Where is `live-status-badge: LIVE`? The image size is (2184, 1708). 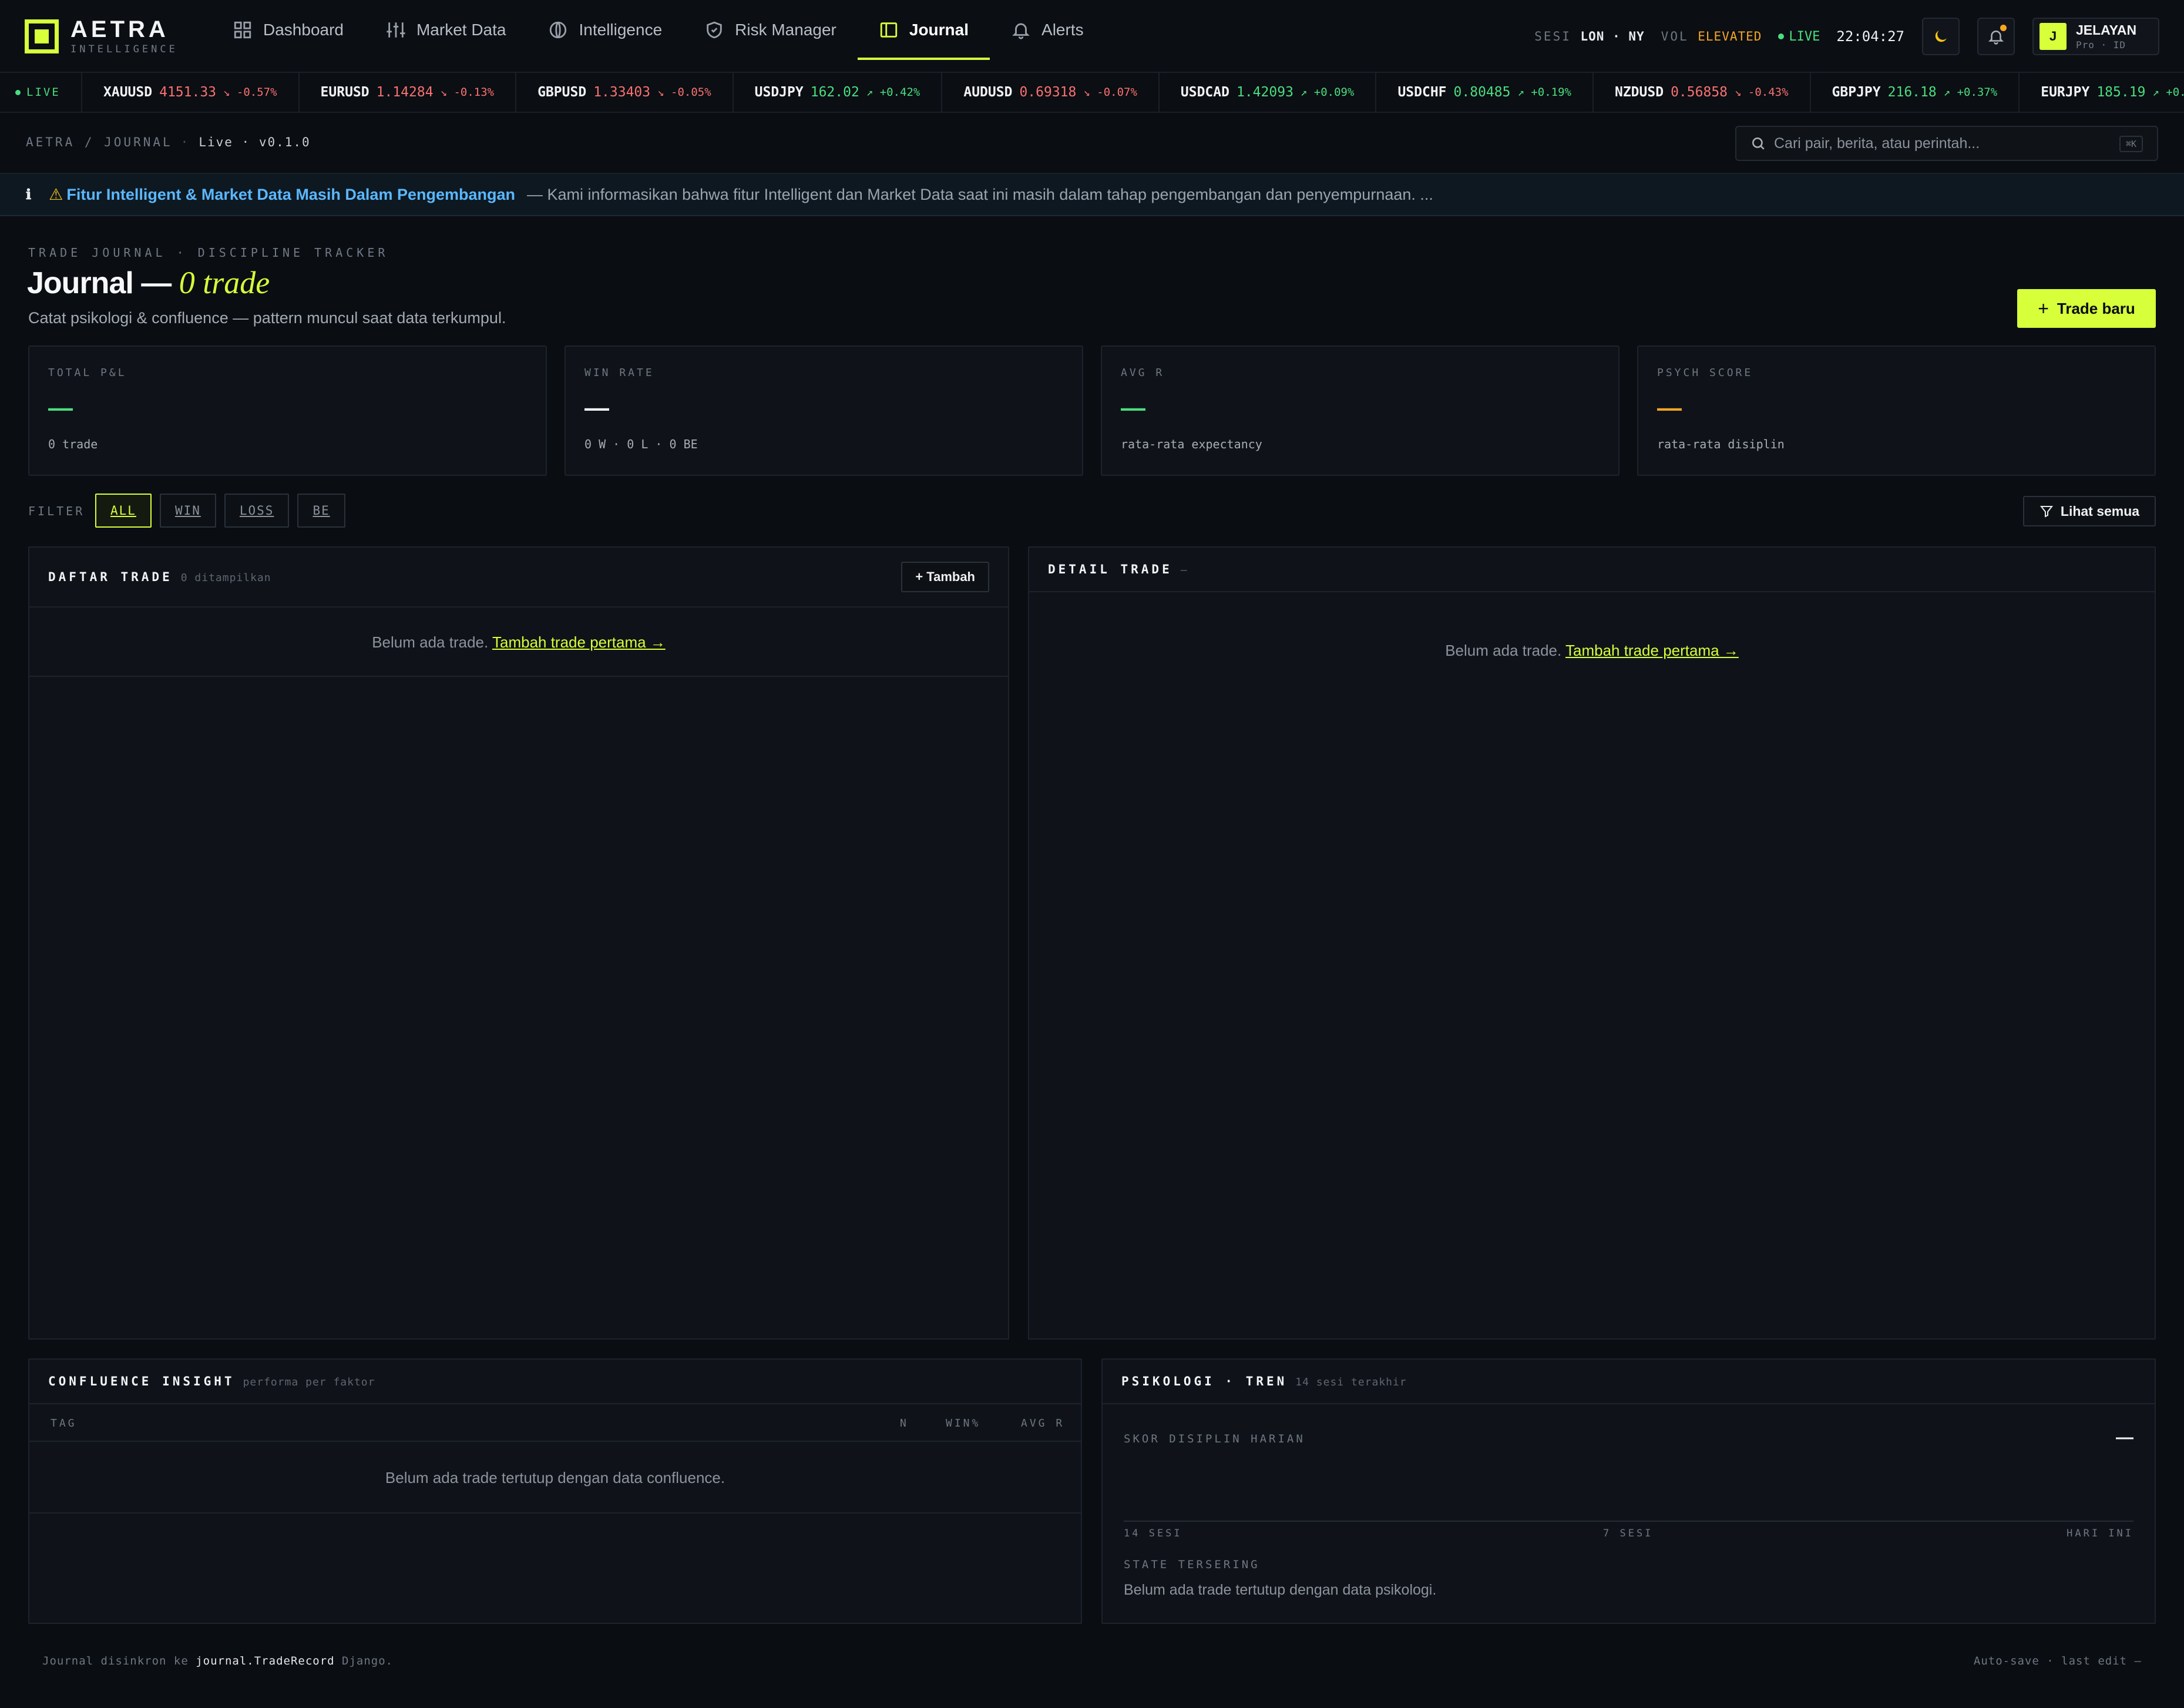
live-status-badge: LIVE is located at coordinates (1799, 36).